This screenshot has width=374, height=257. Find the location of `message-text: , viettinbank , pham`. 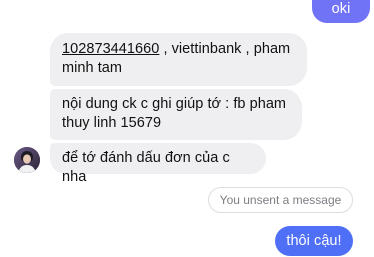

message-text: , viettinbank , pham is located at coordinates (225, 49).